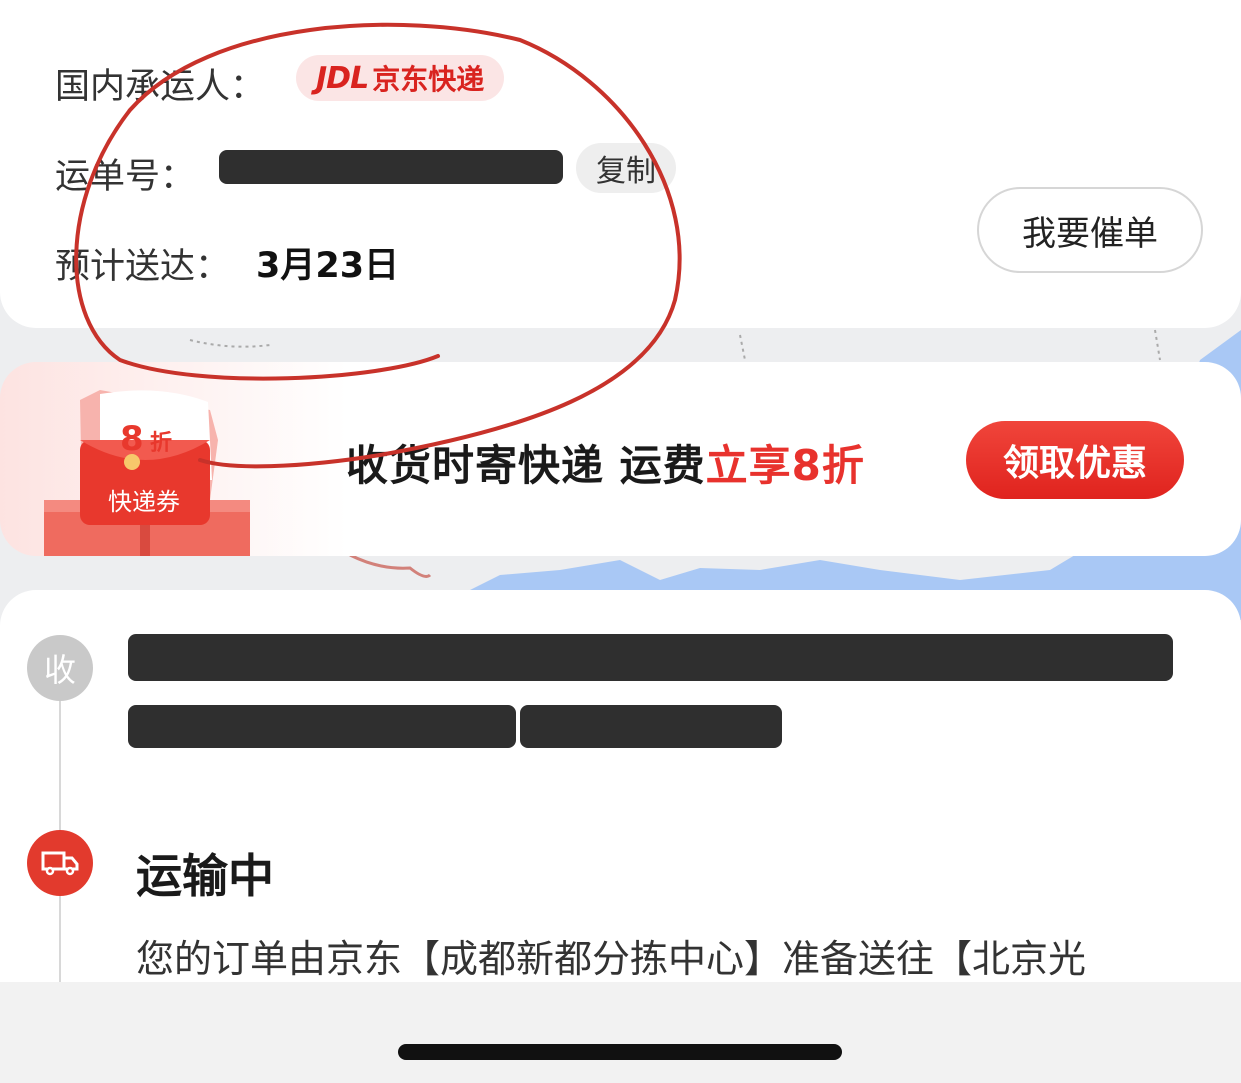  I want to click on promo-text-highlight: 立享8折, so click(785, 465).